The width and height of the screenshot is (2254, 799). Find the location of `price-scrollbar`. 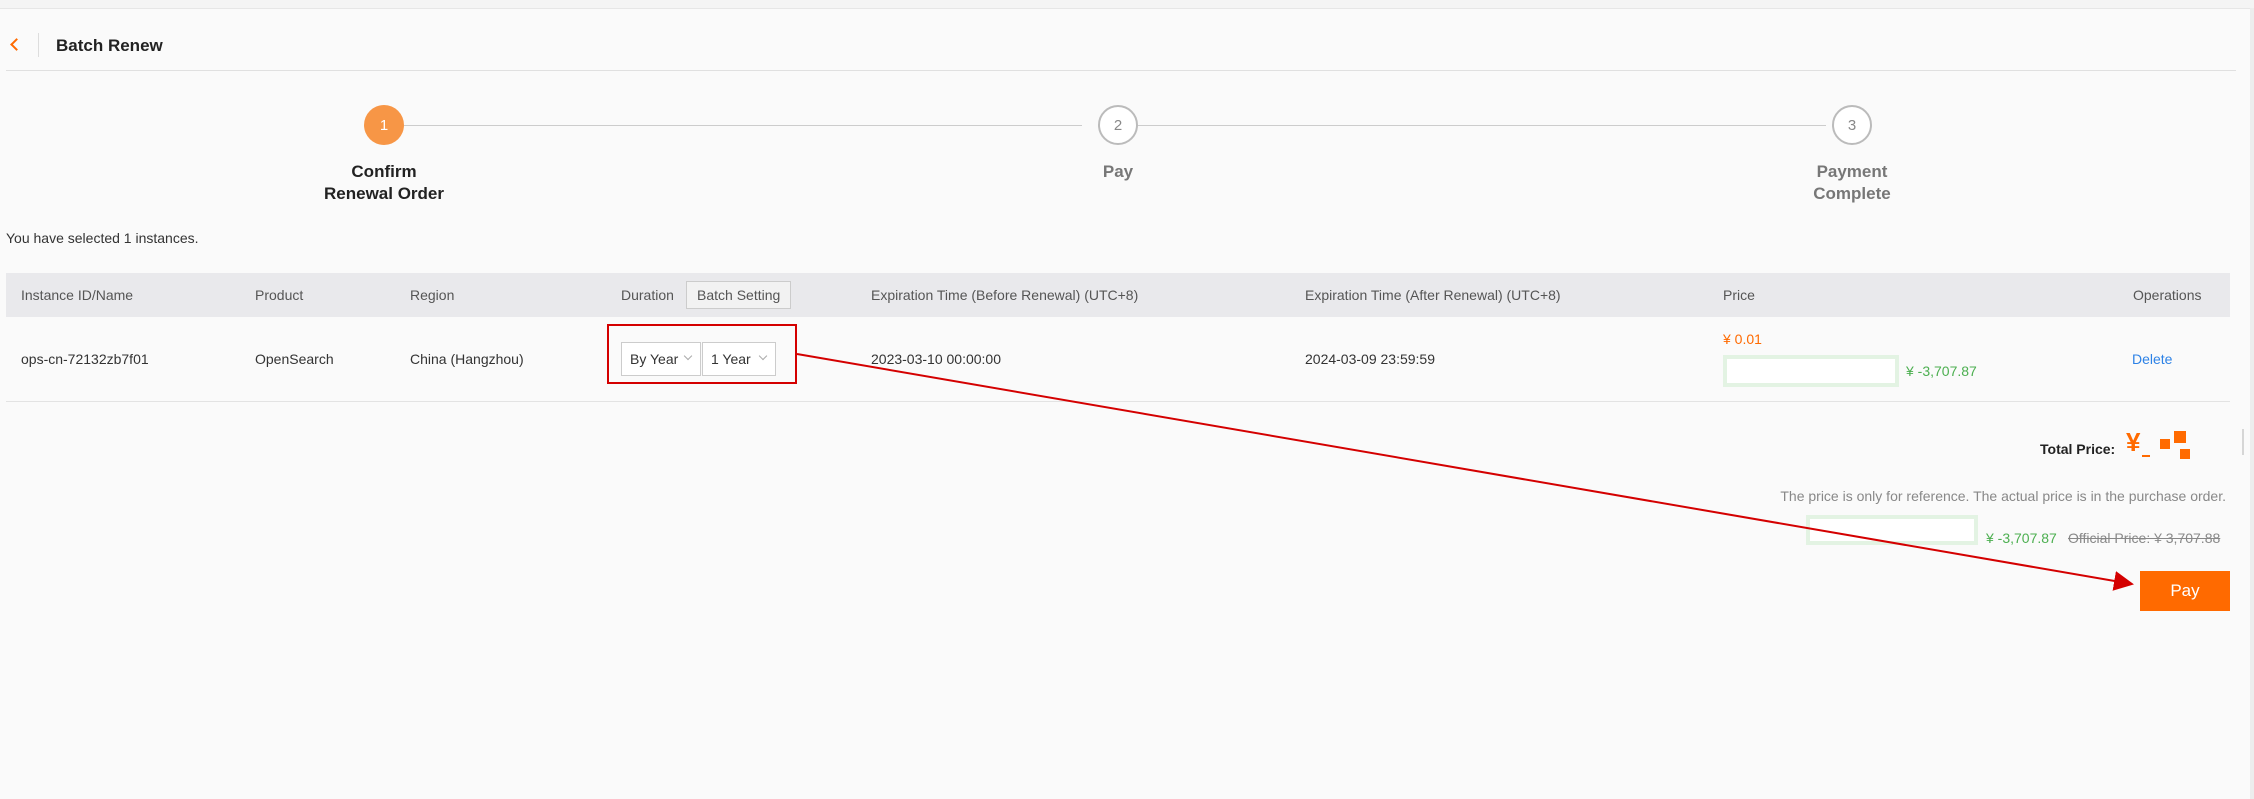

price-scrollbar is located at coordinates (2243, 442).